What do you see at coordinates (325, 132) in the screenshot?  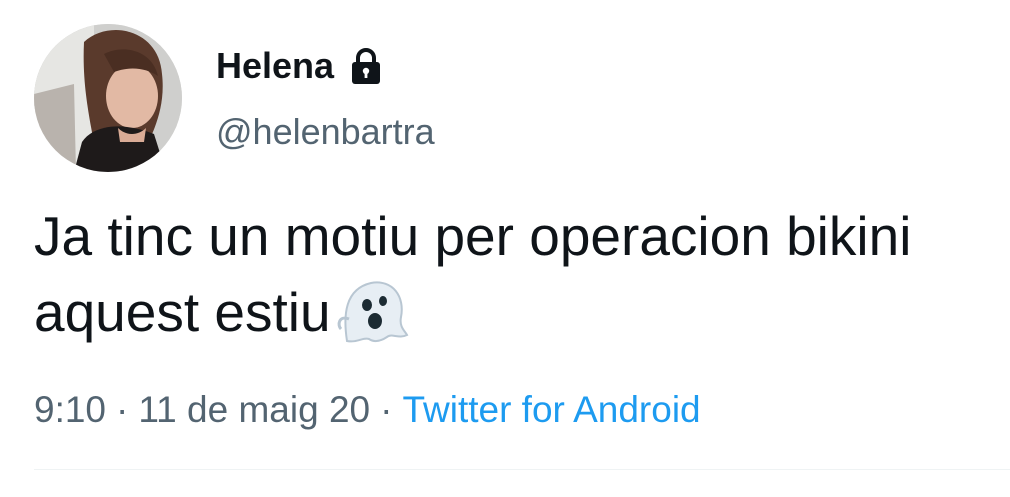 I see `user-handle: @helenbartra` at bounding box center [325, 132].